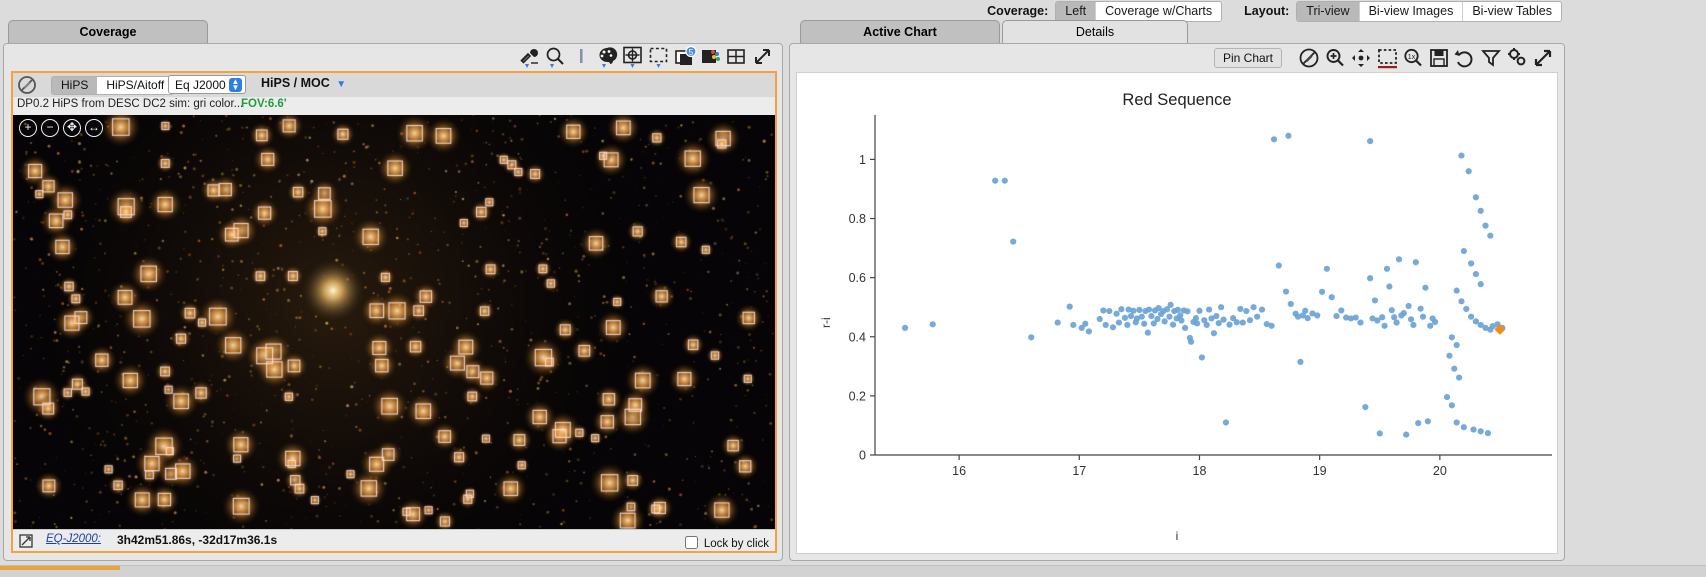 The width and height of the screenshot is (1706, 577). I want to click on readout-toggle-icon, so click(26, 543).